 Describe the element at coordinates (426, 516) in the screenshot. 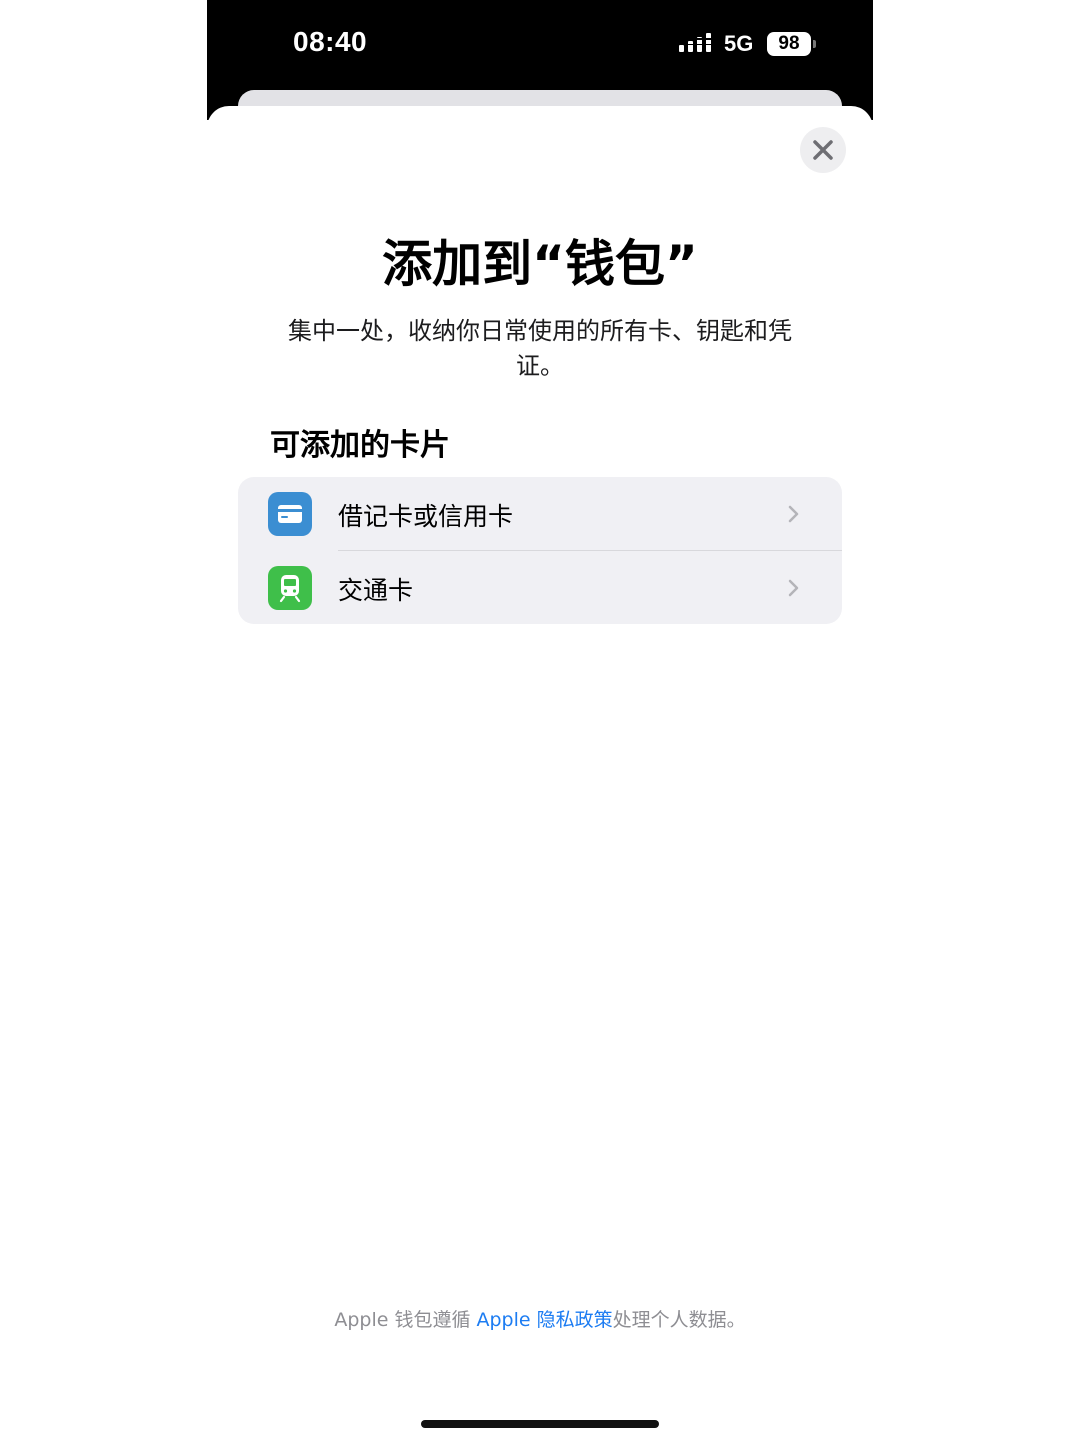

I see `list-item-label: 借记卡或信用卡` at that location.